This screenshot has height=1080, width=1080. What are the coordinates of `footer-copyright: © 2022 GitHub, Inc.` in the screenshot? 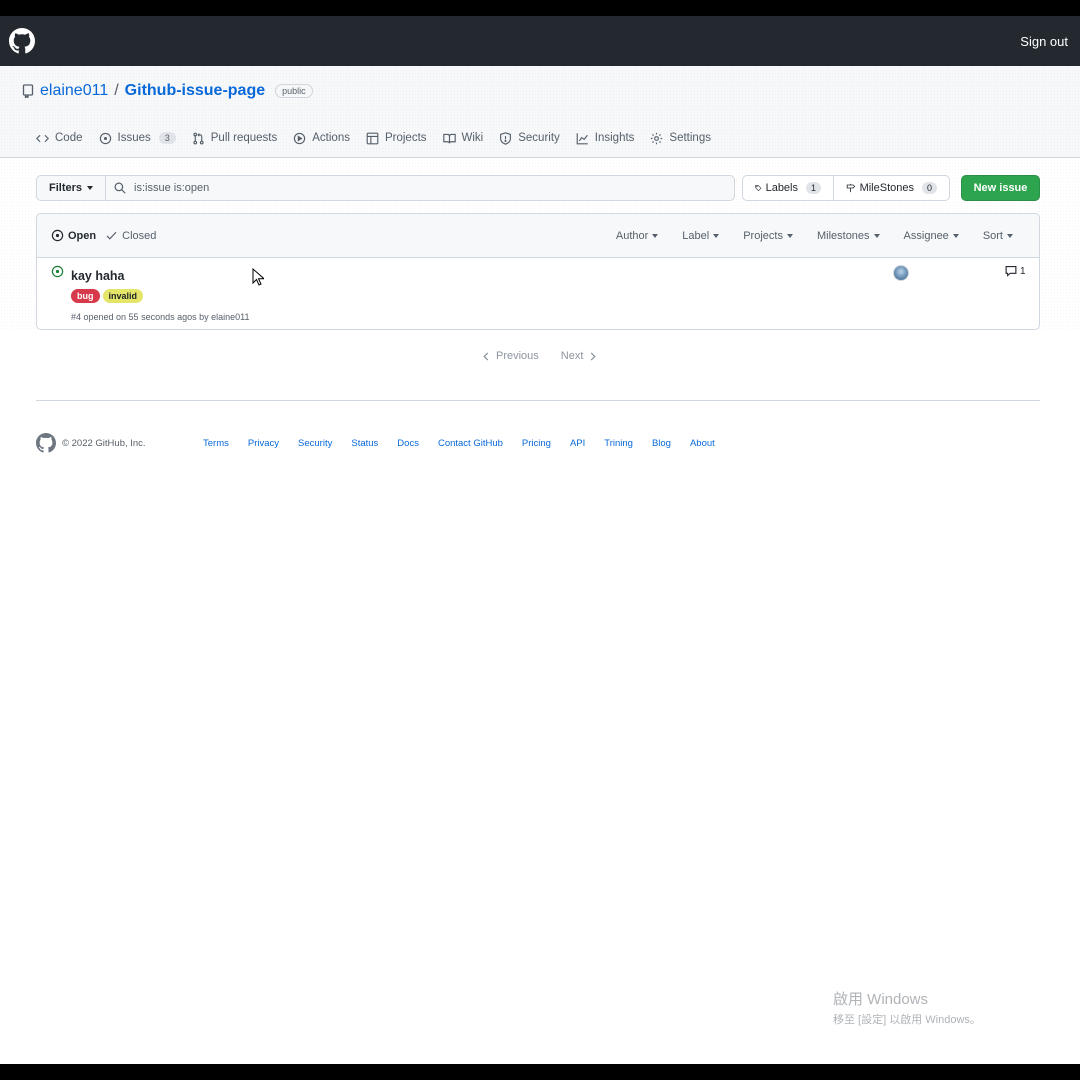 It's located at (104, 443).